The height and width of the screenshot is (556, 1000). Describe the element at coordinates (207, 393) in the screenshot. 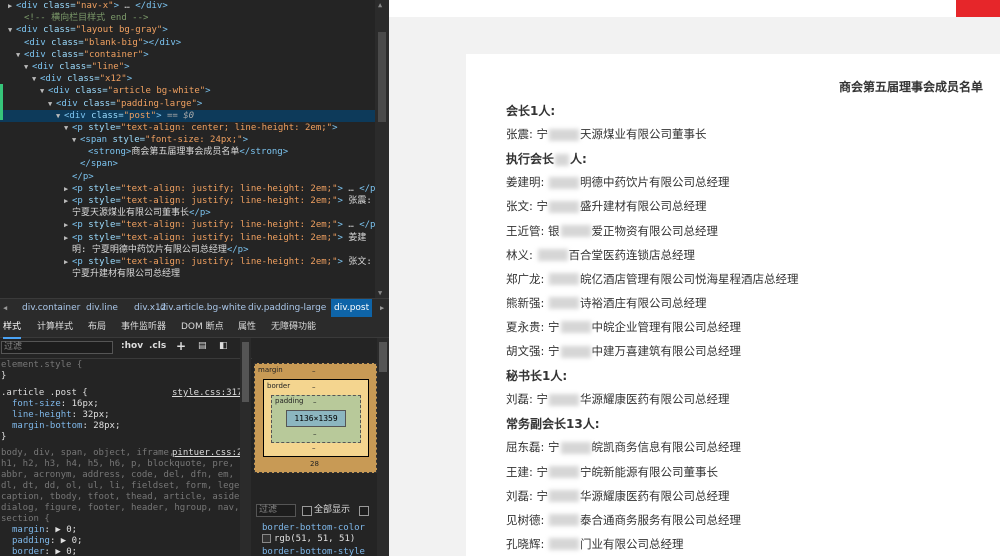

I see `style-source-link: style.css:317` at that location.